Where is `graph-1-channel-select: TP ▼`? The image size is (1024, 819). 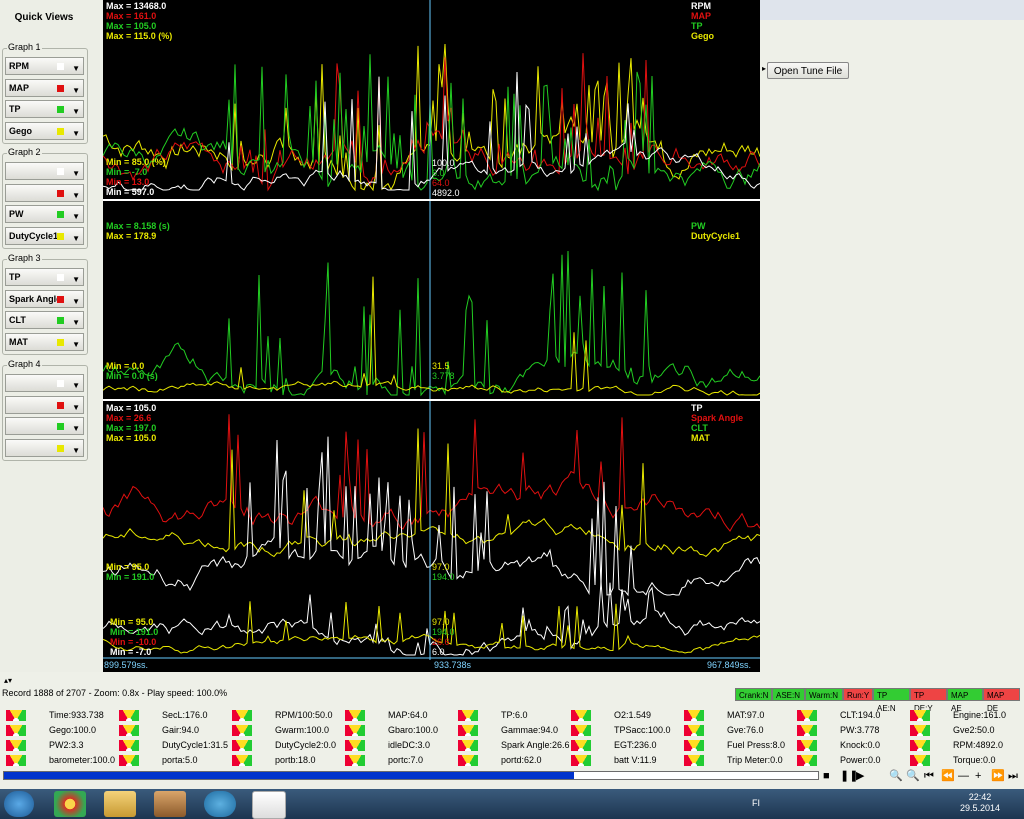 graph-1-channel-select: TP ▼ is located at coordinates (44, 109).